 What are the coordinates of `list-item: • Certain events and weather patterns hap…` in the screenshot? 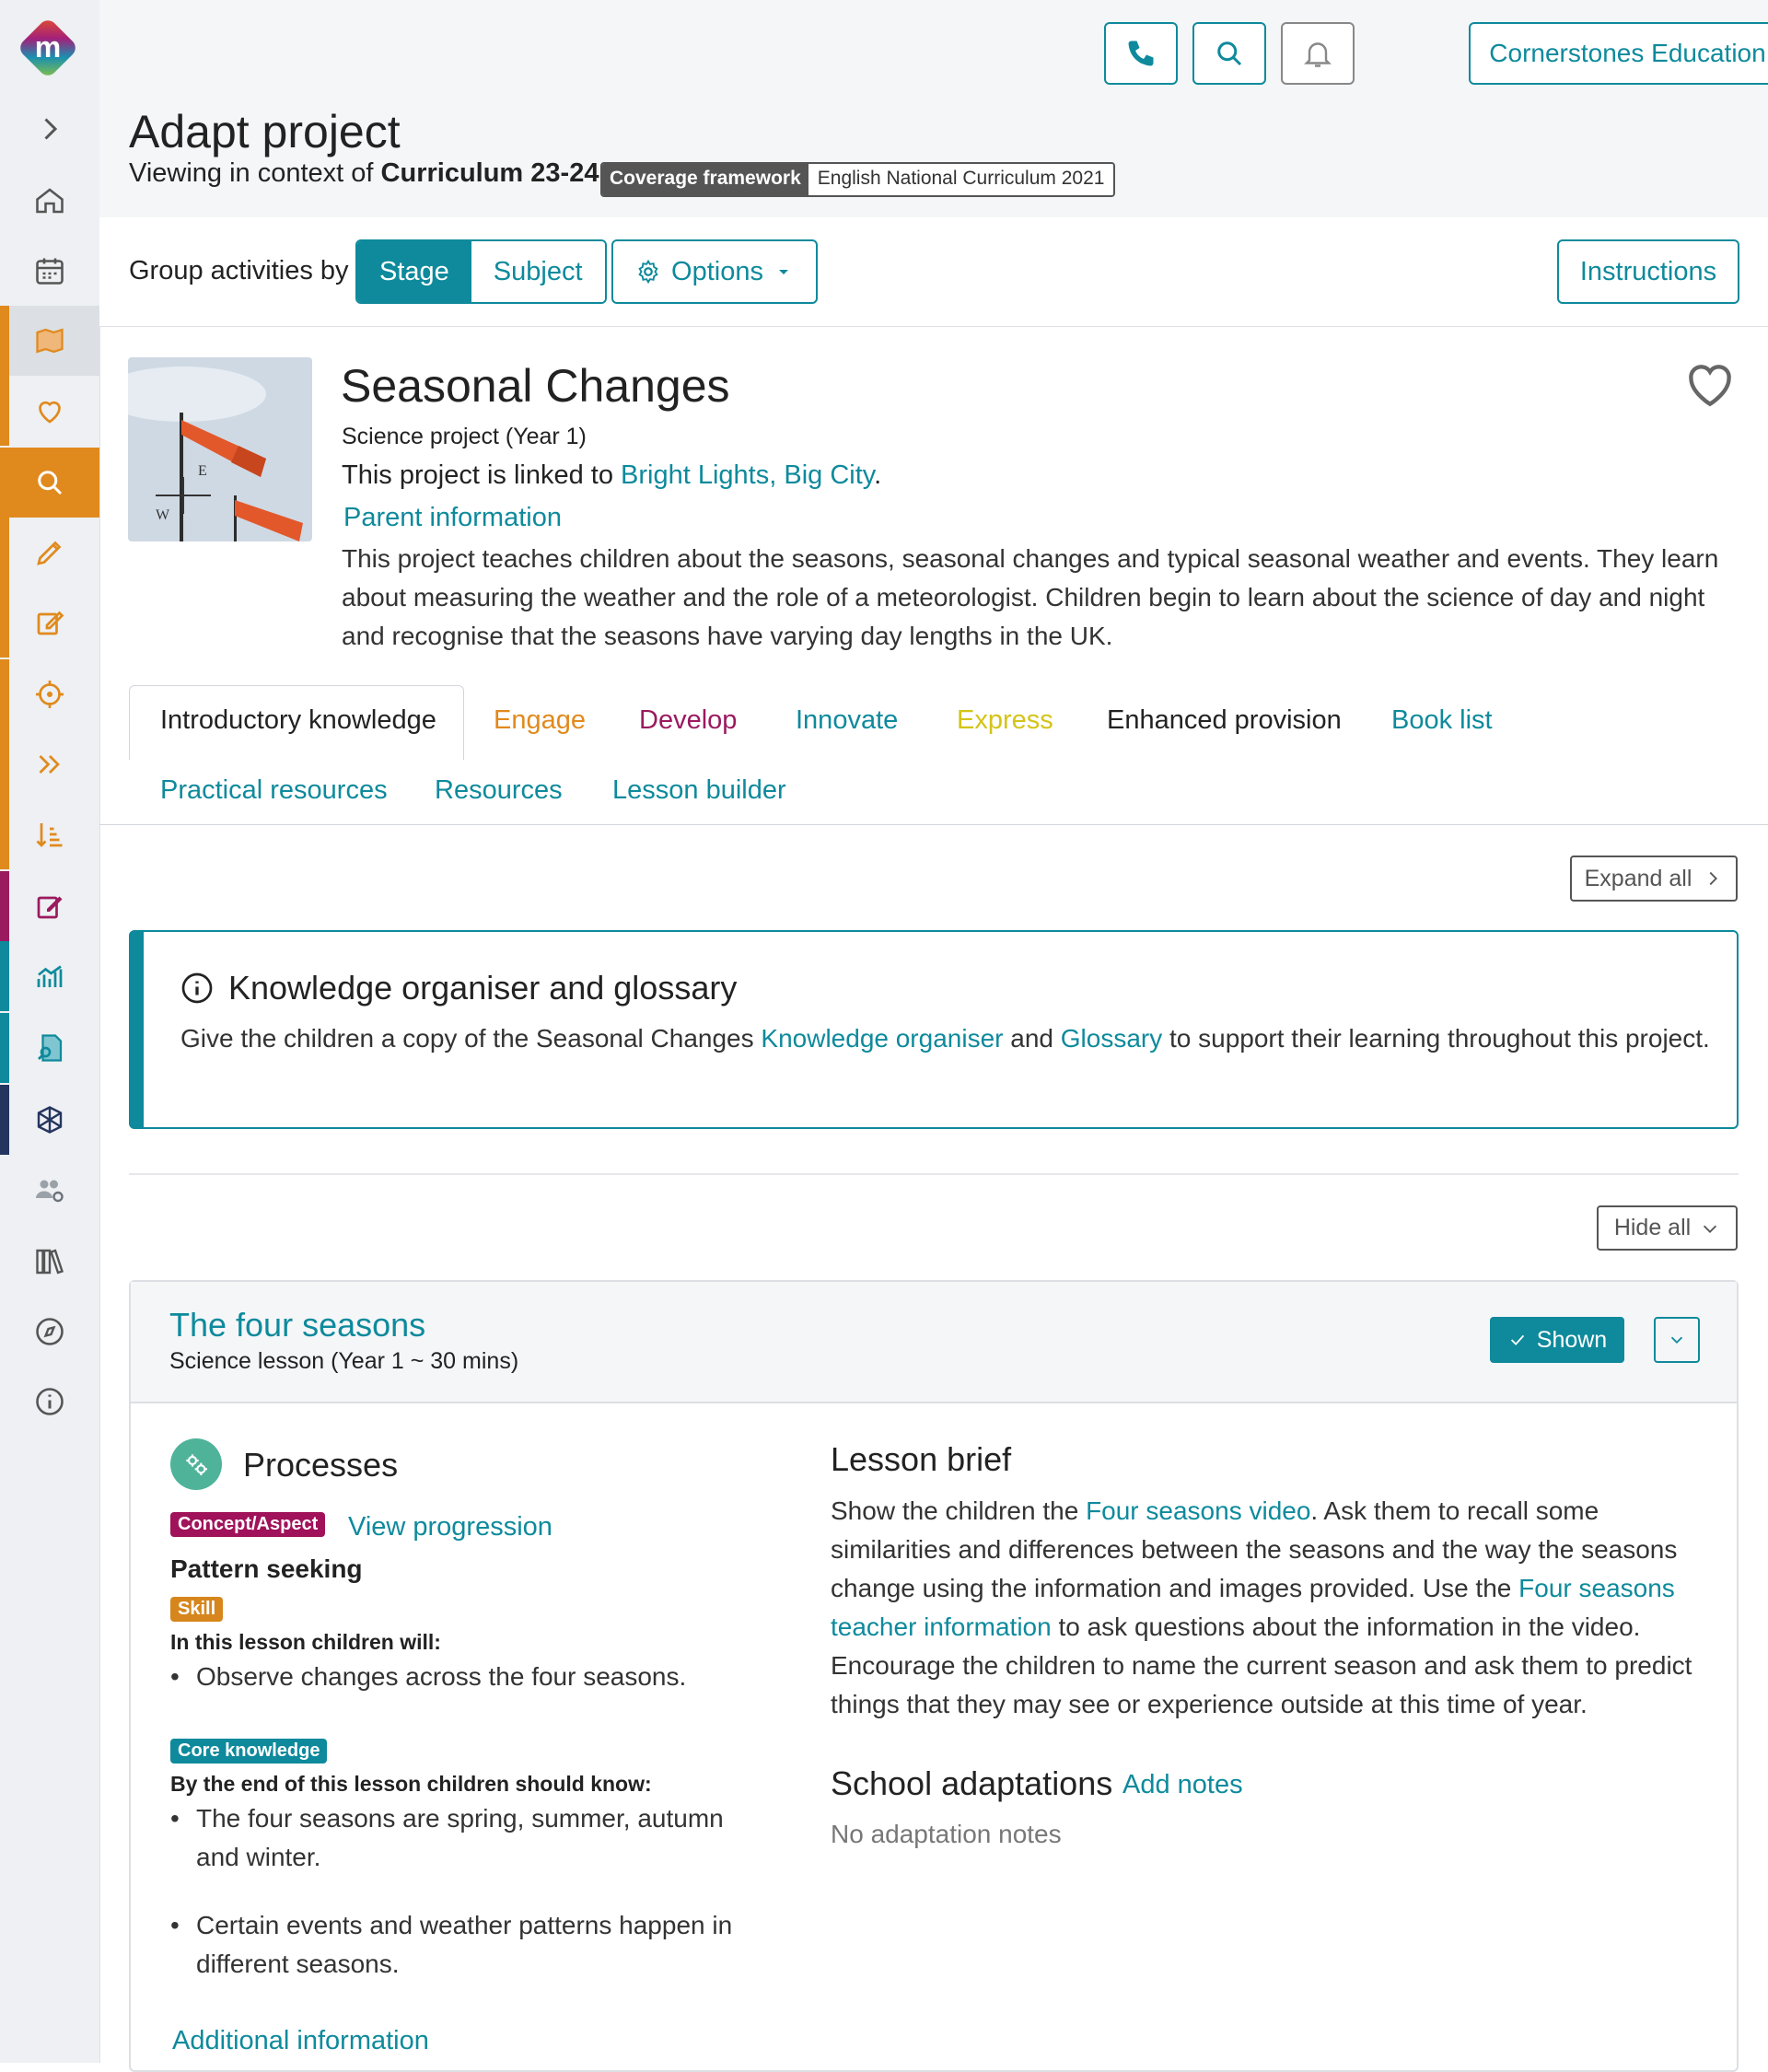 It's located at (465, 1945).